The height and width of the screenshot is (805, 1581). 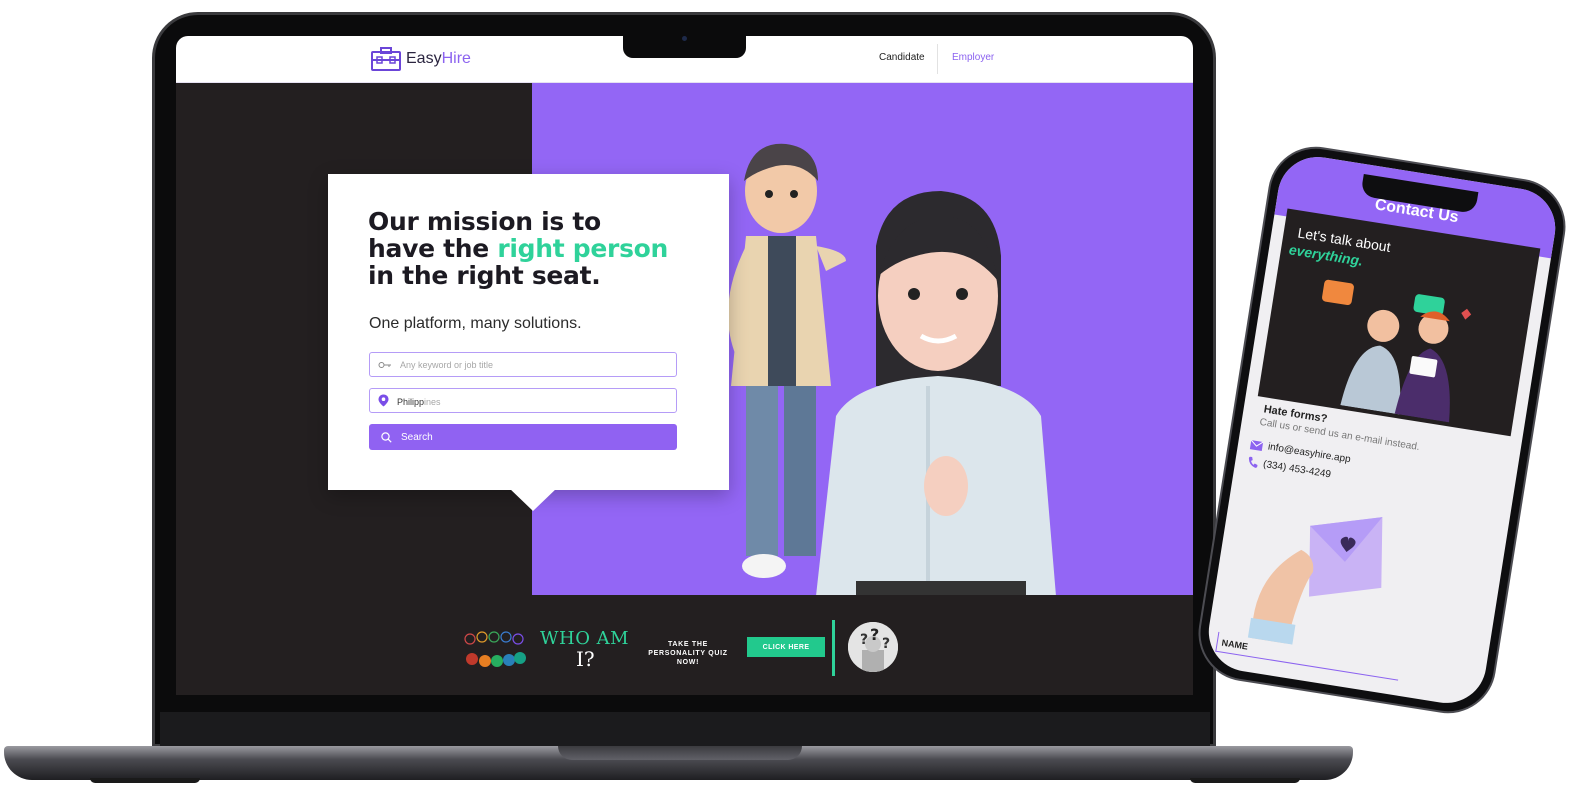 I want to click on keyword-input: Any keyword or job title, so click(x=523, y=364).